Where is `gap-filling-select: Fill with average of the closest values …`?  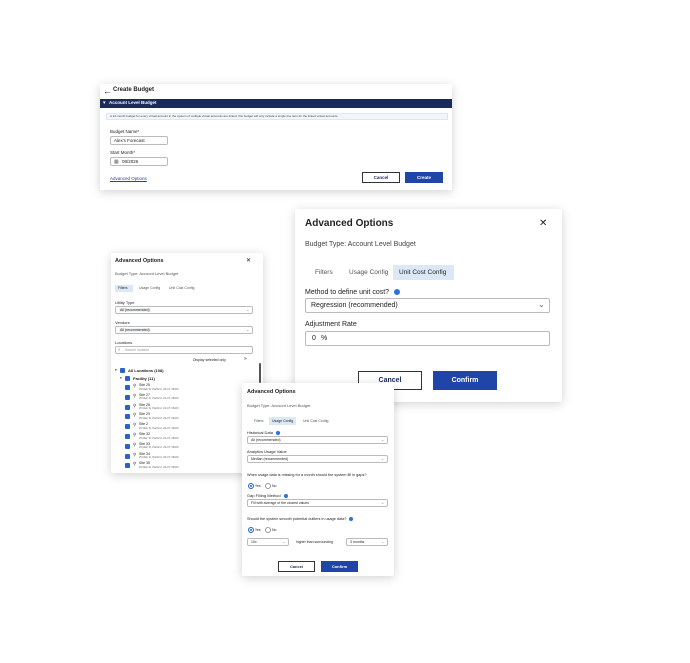 gap-filling-select: Fill with average of the closest values … is located at coordinates (317, 503).